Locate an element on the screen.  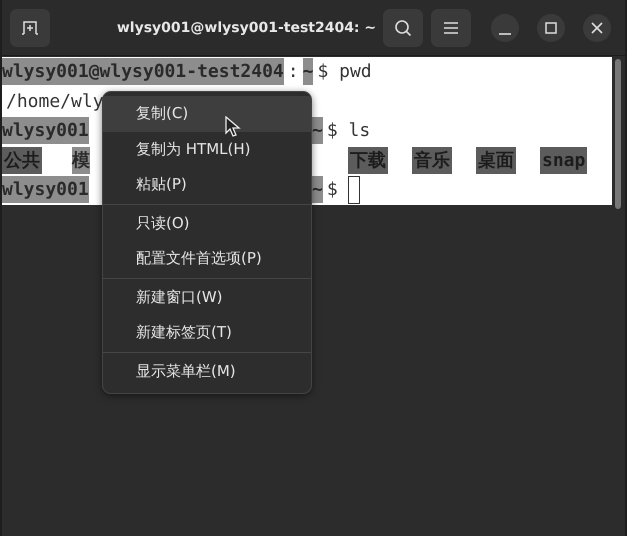
new-tab-button is located at coordinates (30, 27).